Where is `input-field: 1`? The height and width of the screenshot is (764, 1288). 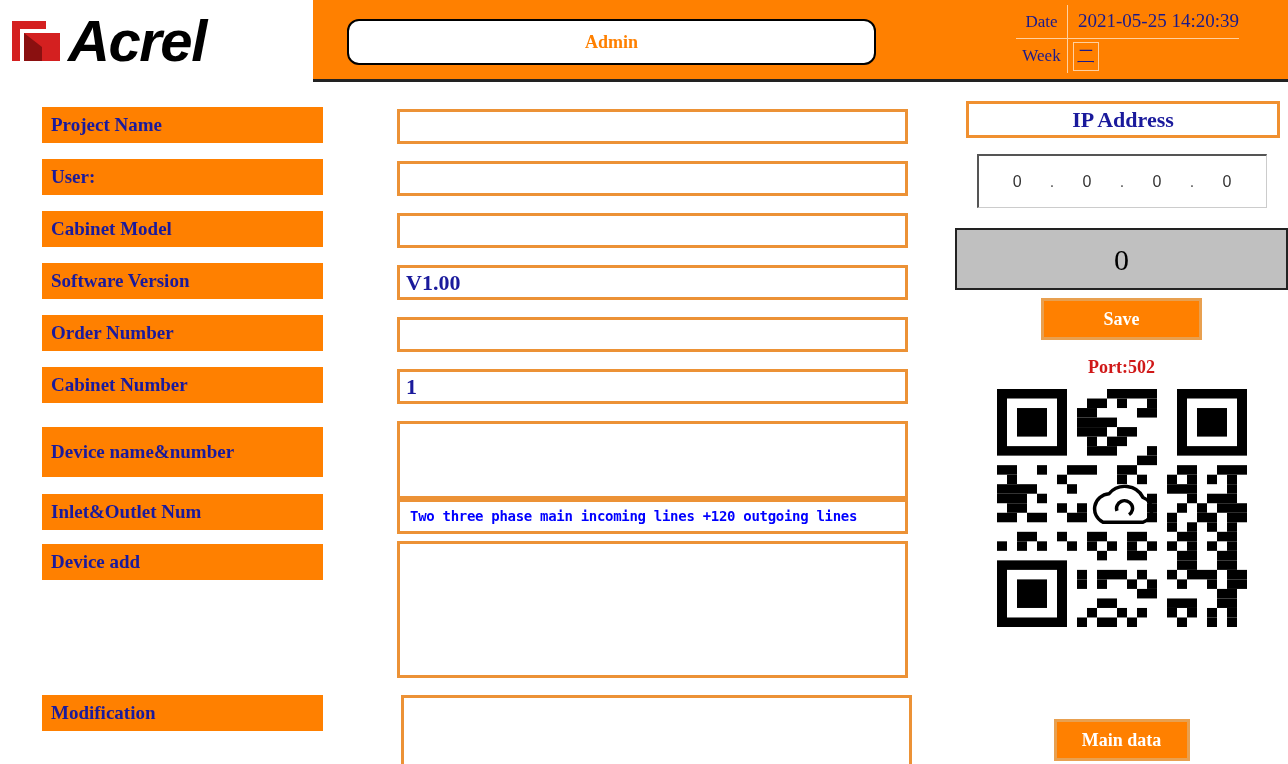
input-field: 1 is located at coordinates (652, 386).